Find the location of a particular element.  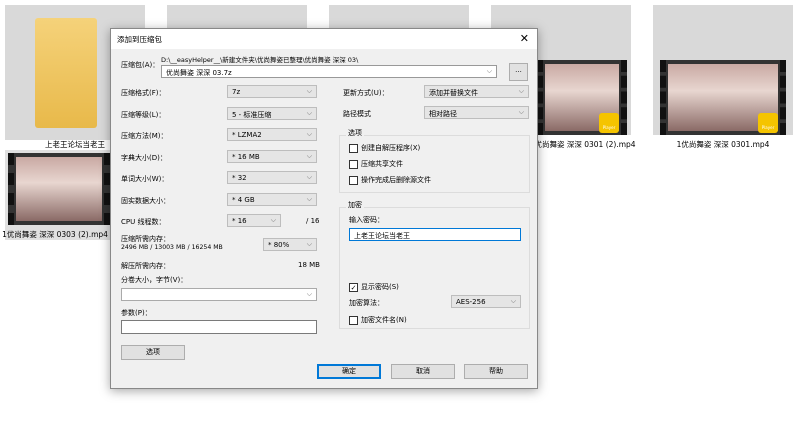

close-icon: ✕ is located at coordinates (524, 38).